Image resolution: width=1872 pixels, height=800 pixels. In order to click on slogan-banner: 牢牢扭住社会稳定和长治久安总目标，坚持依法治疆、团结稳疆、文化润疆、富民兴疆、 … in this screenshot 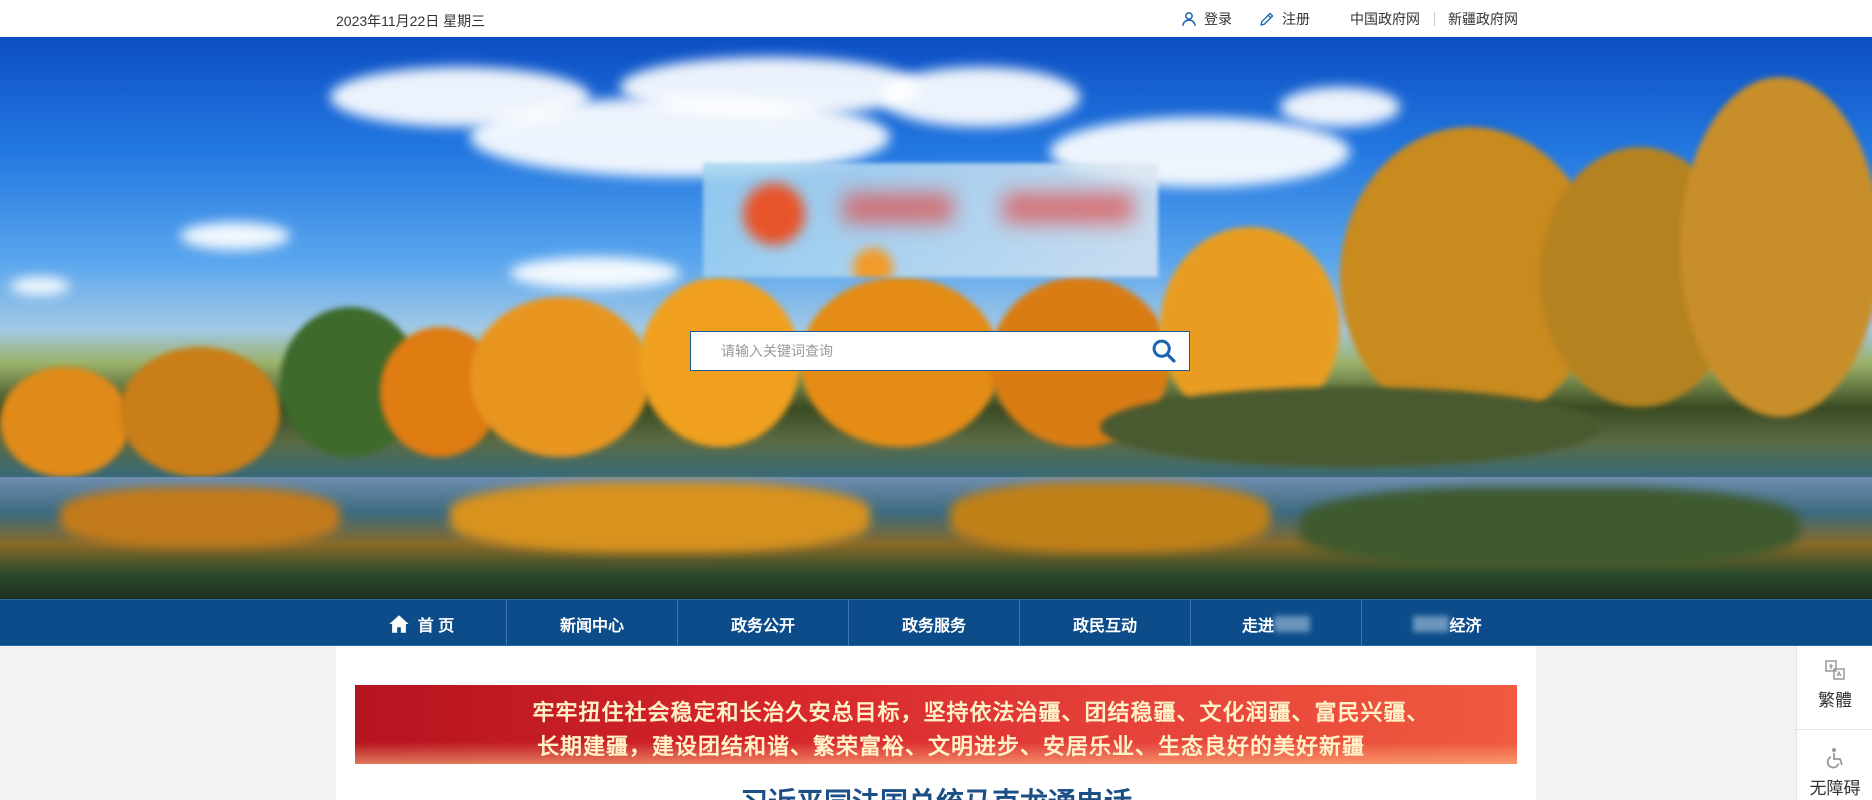, I will do `click(936, 724)`.